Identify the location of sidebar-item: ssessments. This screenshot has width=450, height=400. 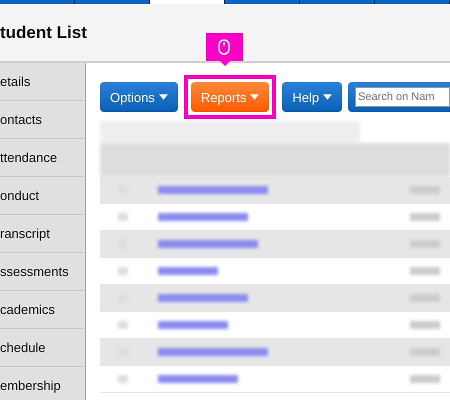
(42, 272).